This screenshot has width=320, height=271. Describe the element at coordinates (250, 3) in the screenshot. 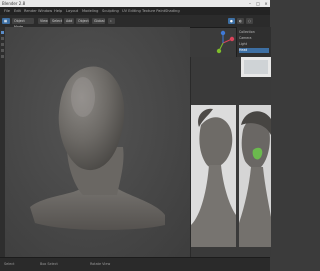

I see `minimize-icon: –` at that location.